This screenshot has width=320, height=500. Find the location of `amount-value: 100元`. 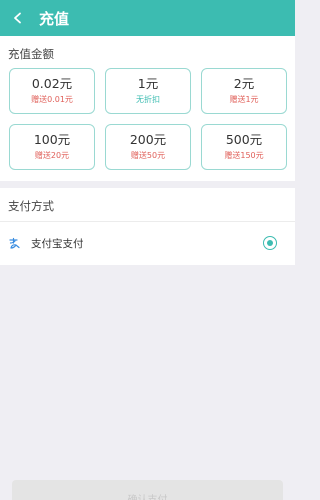

amount-value: 100元 is located at coordinates (52, 139).